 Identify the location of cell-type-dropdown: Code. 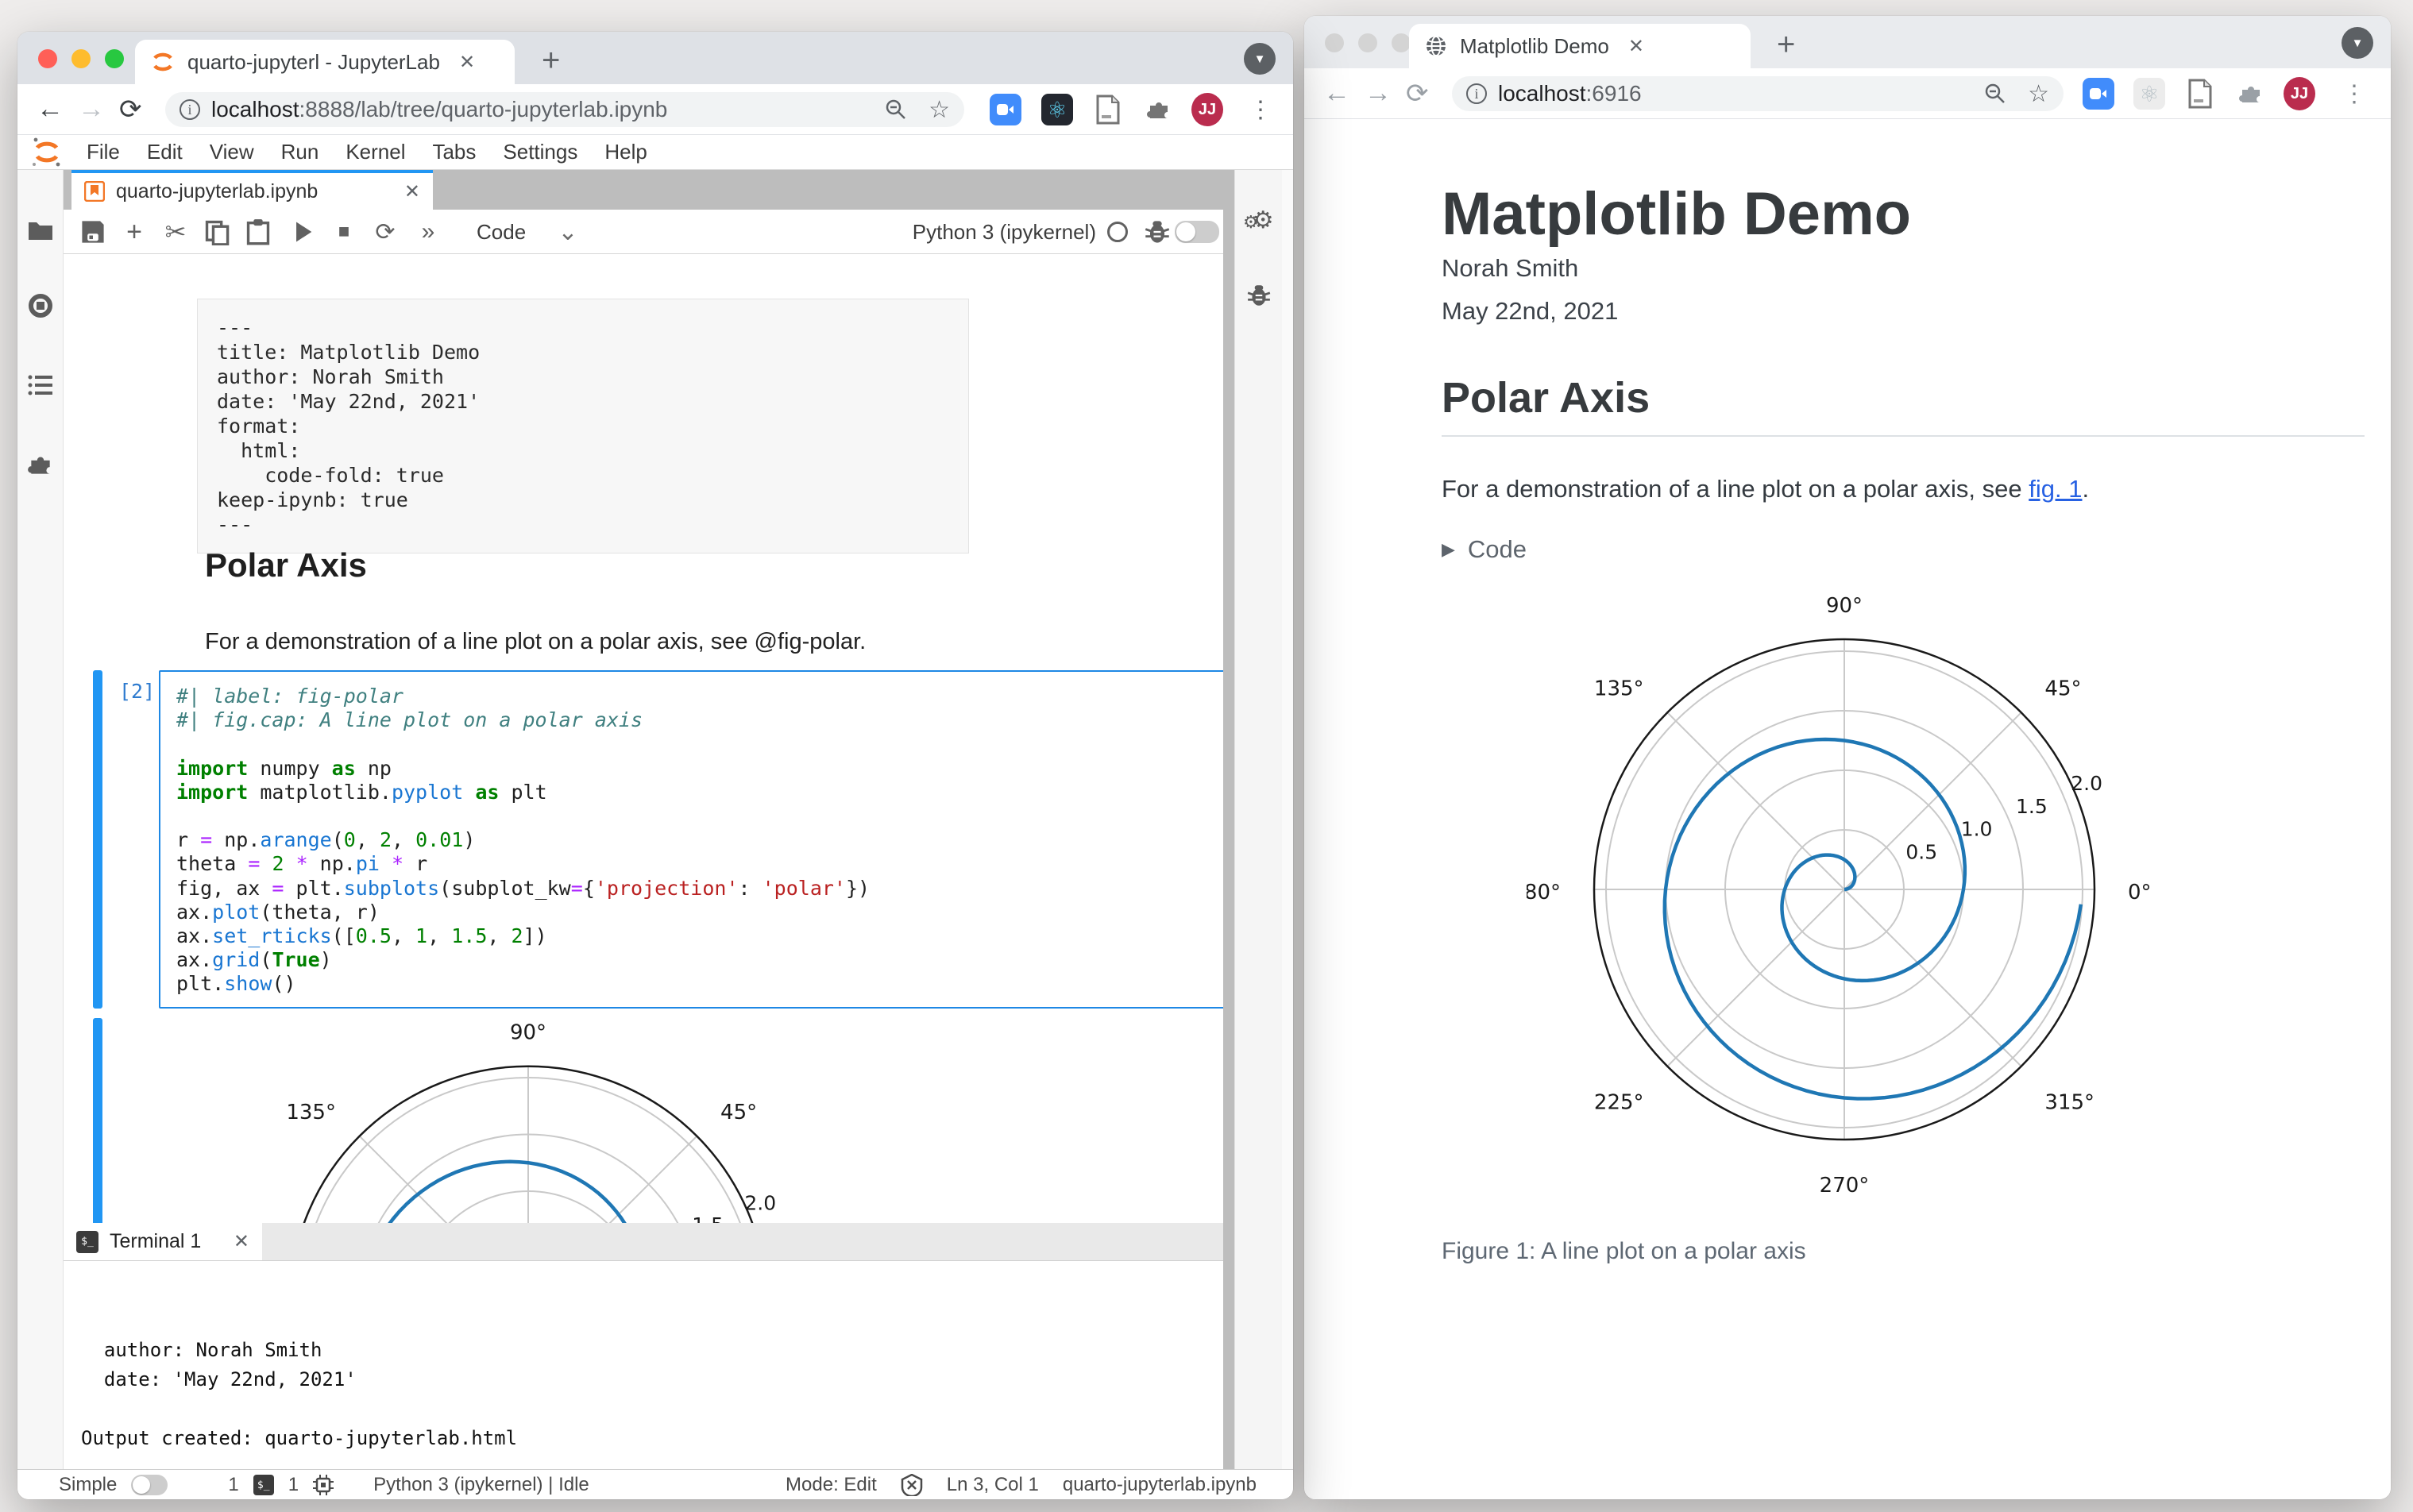
(501, 231).